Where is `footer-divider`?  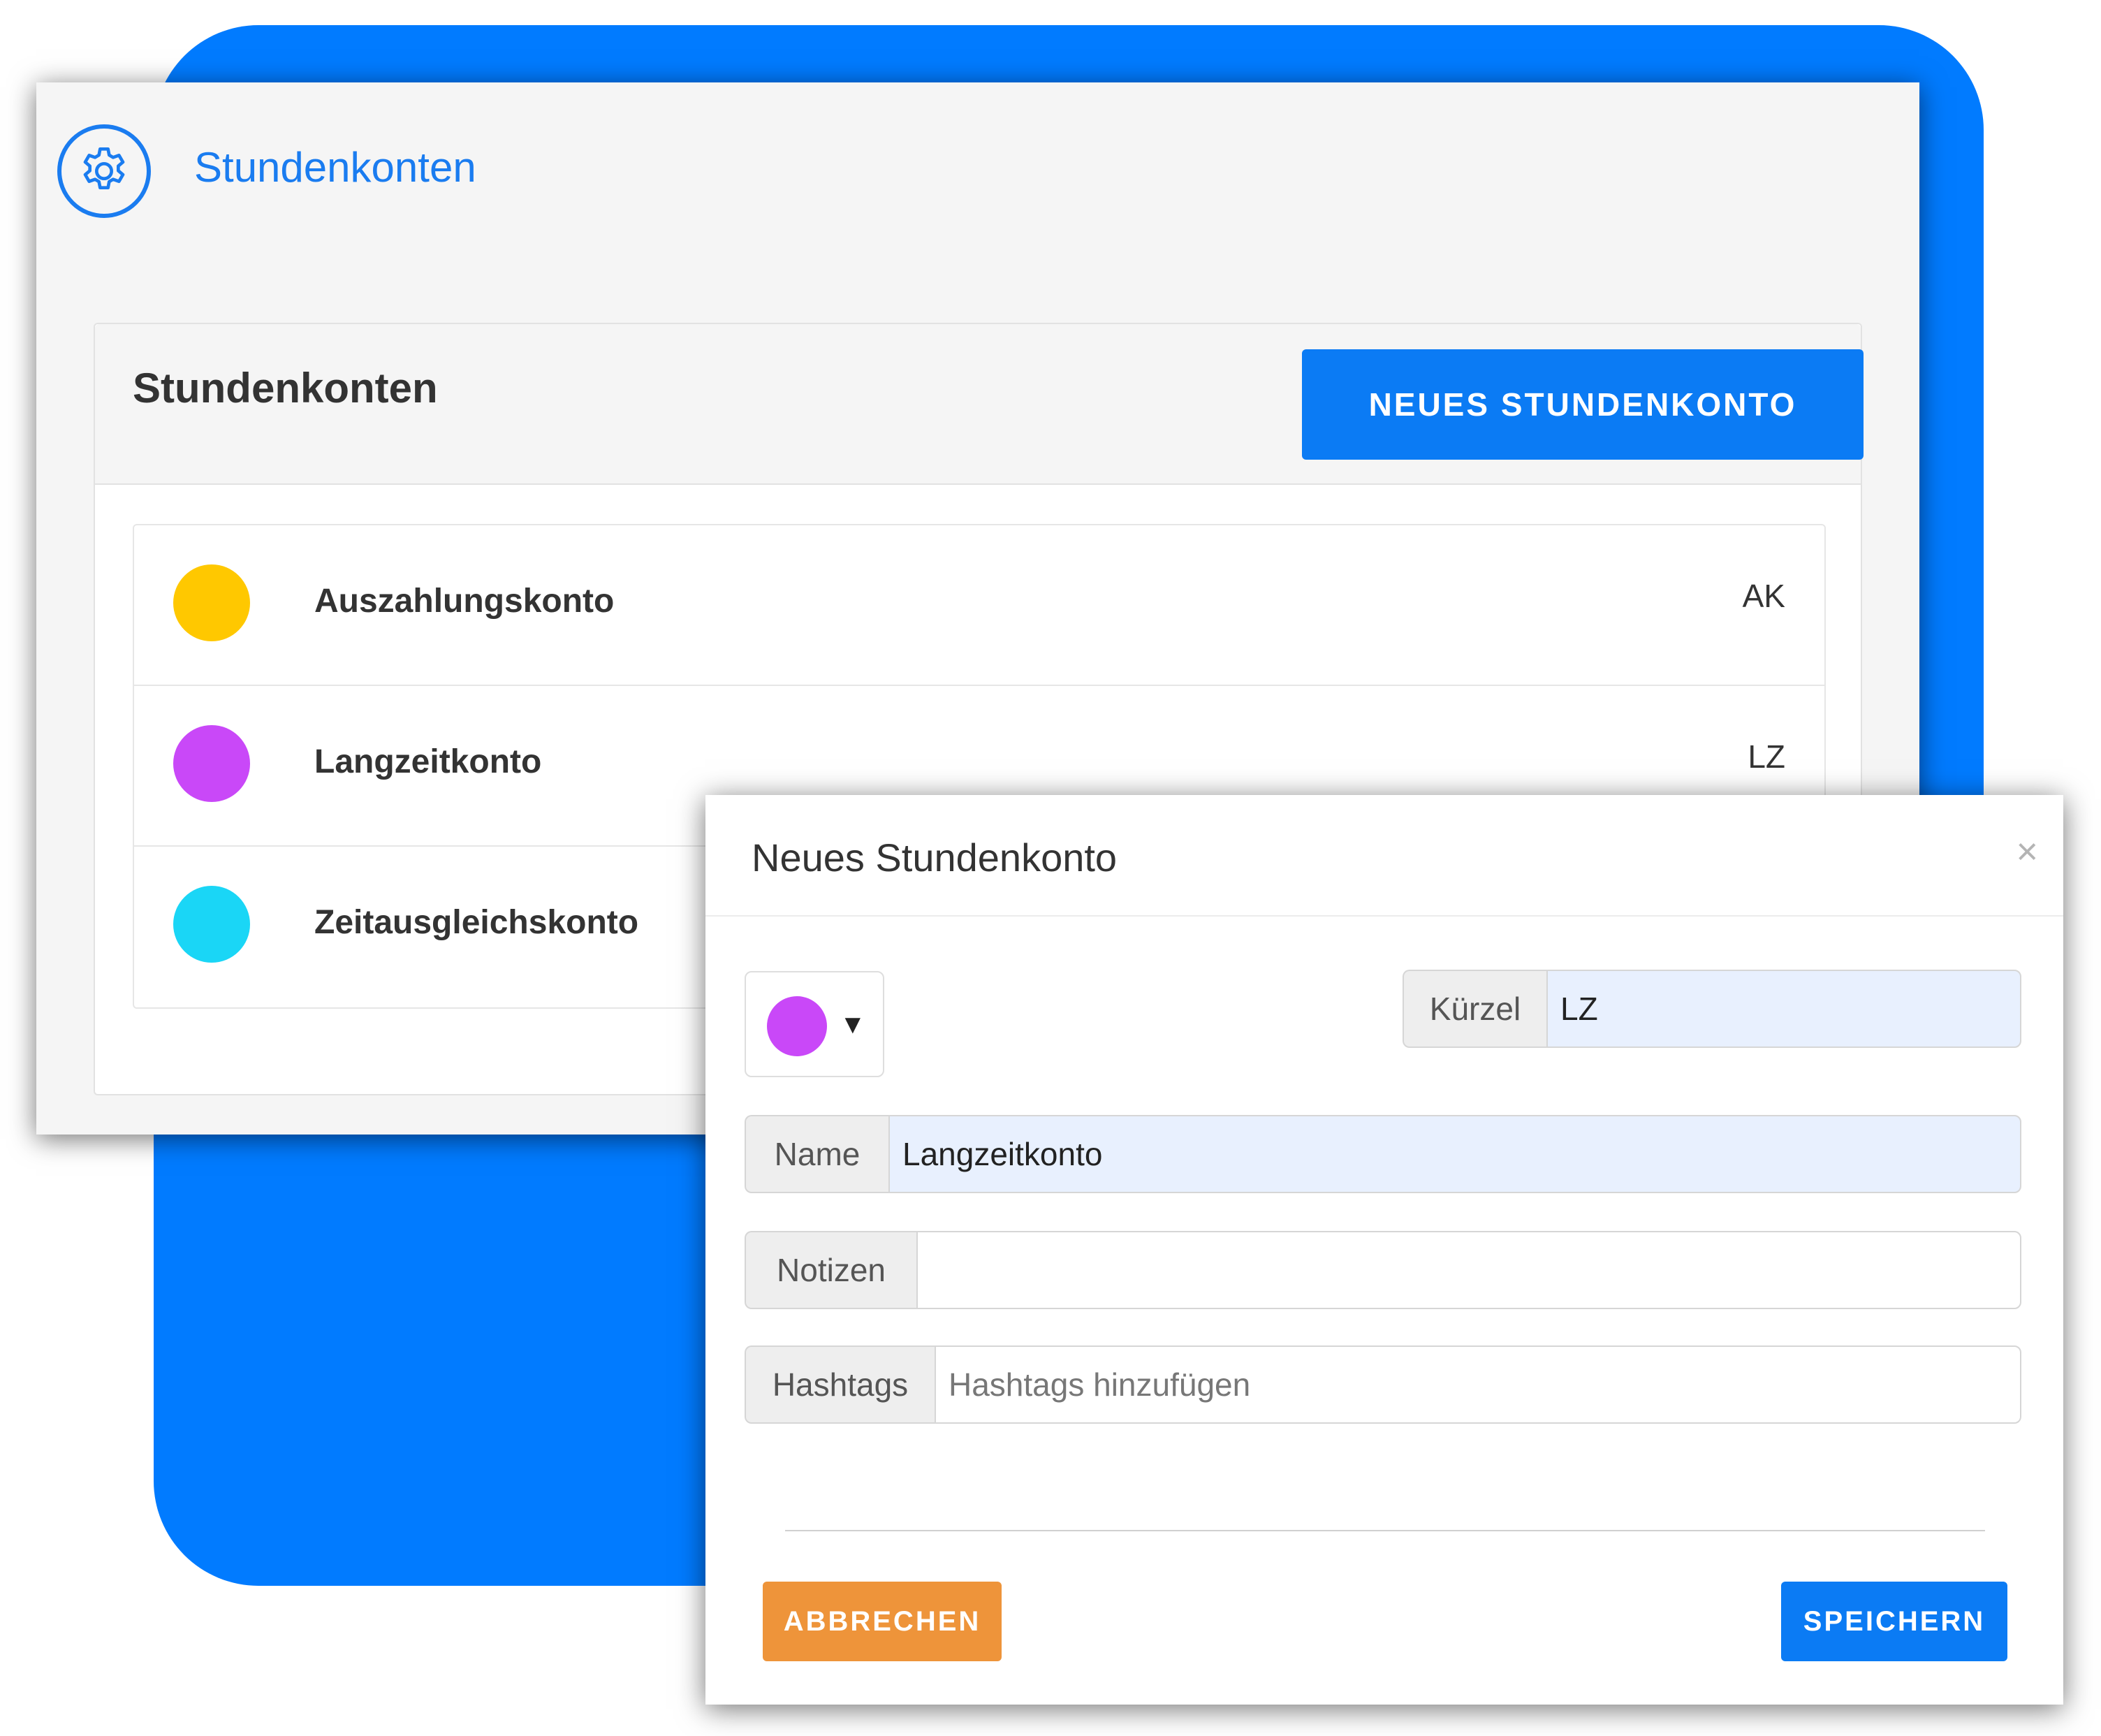 footer-divider is located at coordinates (1385, 1530).